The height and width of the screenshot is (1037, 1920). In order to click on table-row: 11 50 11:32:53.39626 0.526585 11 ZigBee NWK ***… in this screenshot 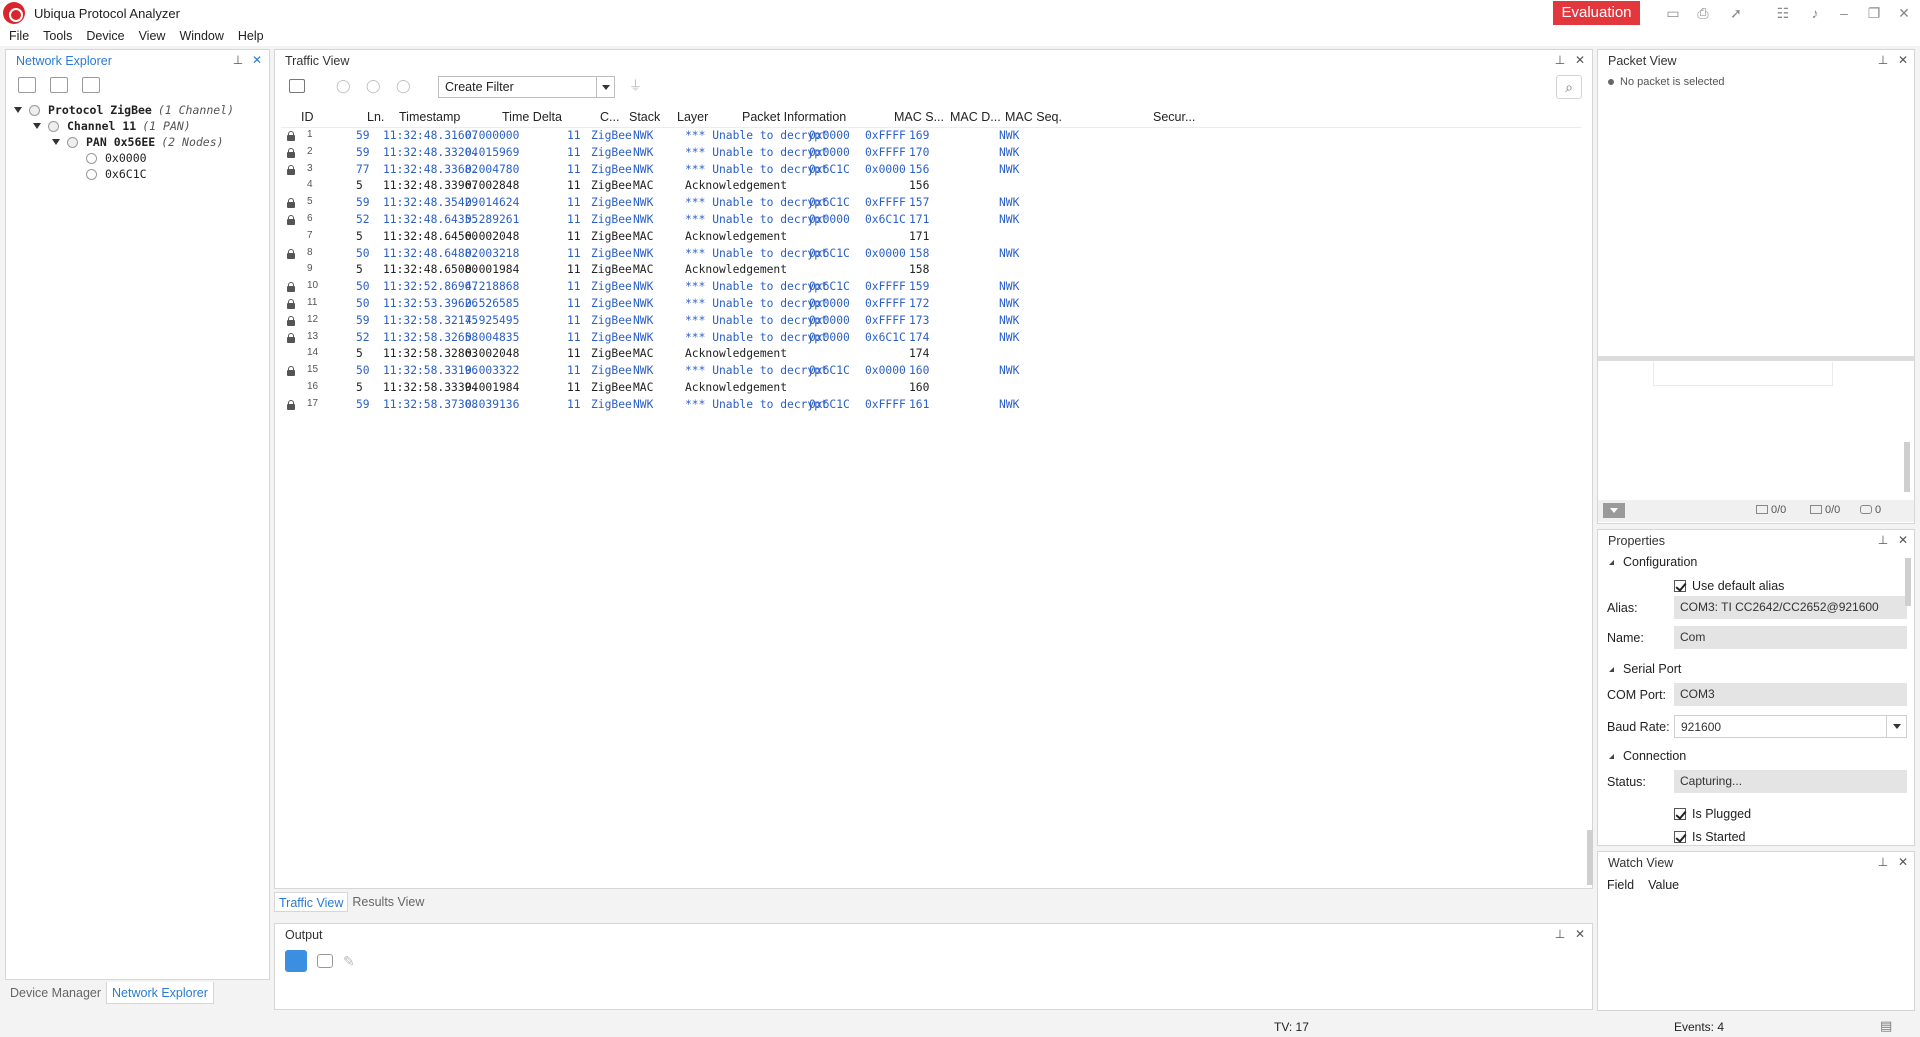, I will do `click(931, 304)`.